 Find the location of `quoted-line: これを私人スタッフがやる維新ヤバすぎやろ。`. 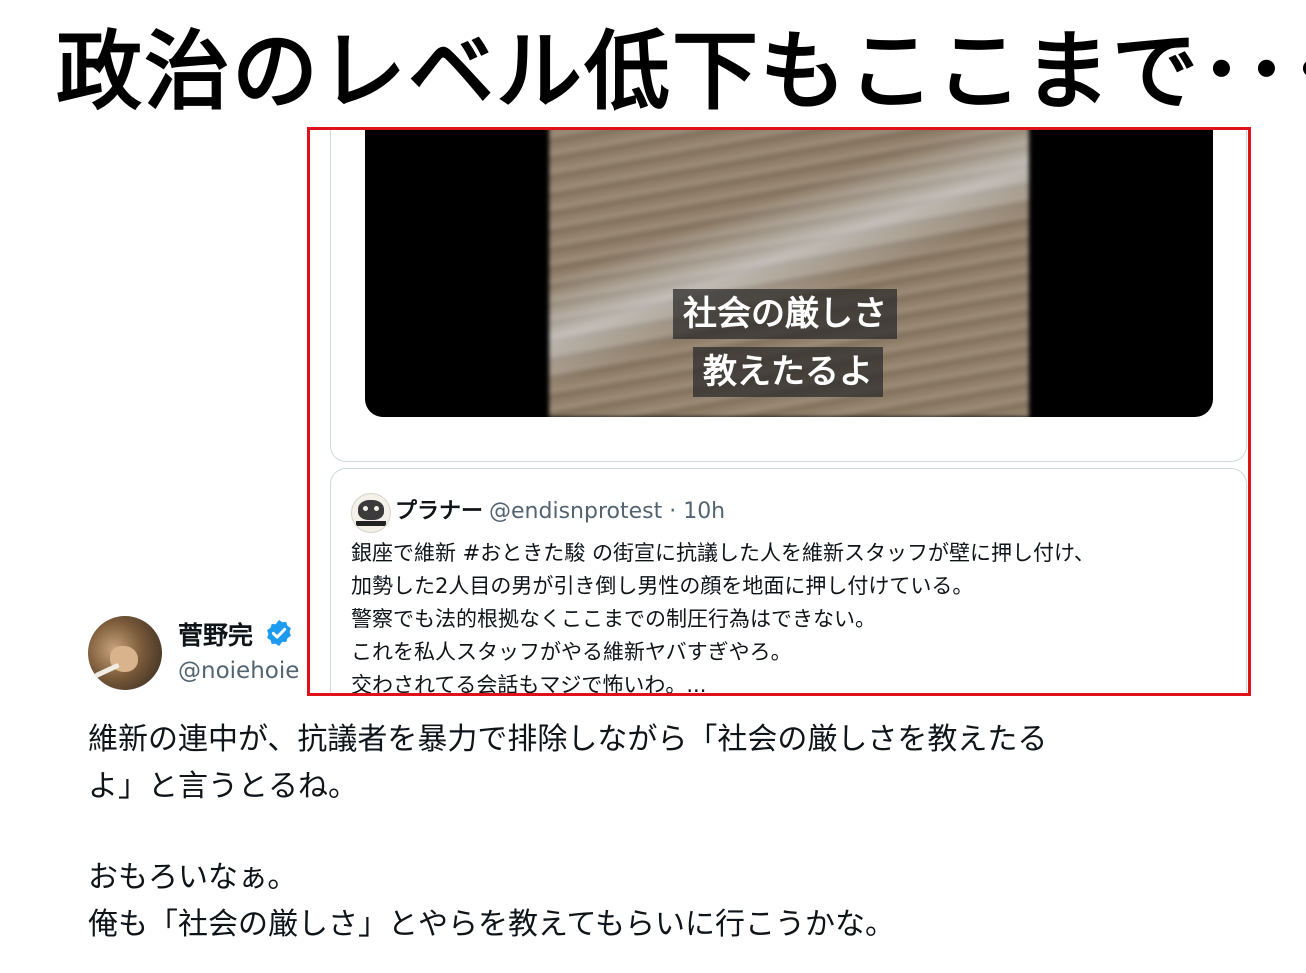

quoted-line: これを私人スタッフがやる維新ヤバすぎやろ。 is located at coordinates (571, 652).